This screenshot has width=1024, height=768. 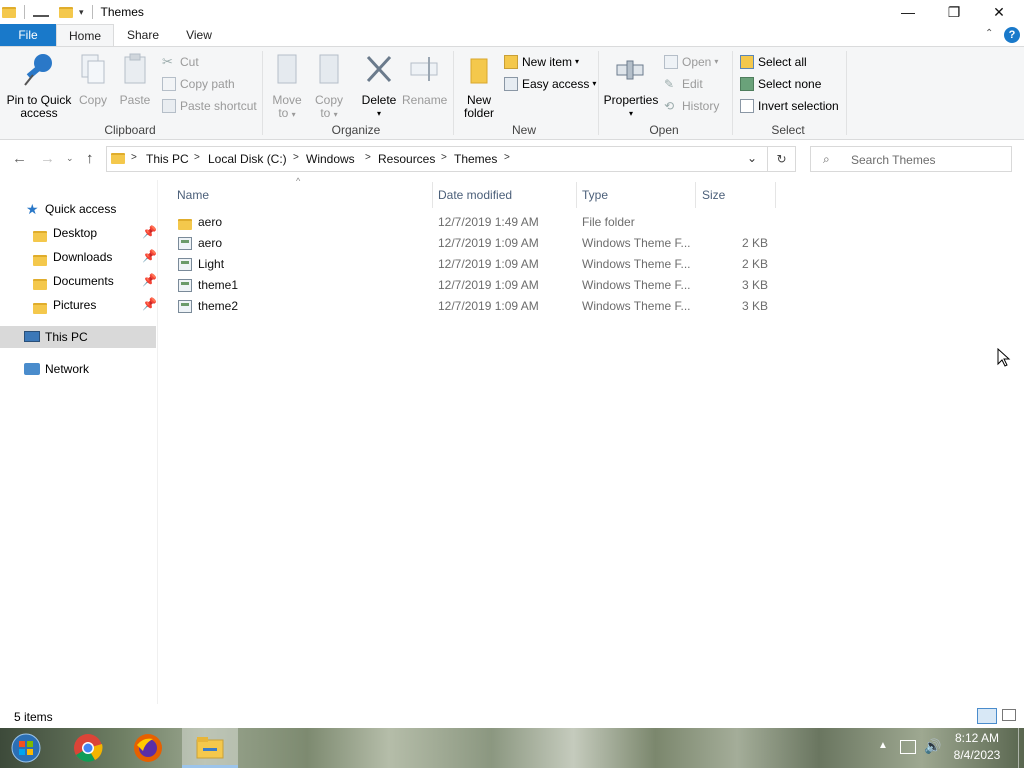 I want to click on customize-toolbar-icon: ▾, so click(x=81, y=12).